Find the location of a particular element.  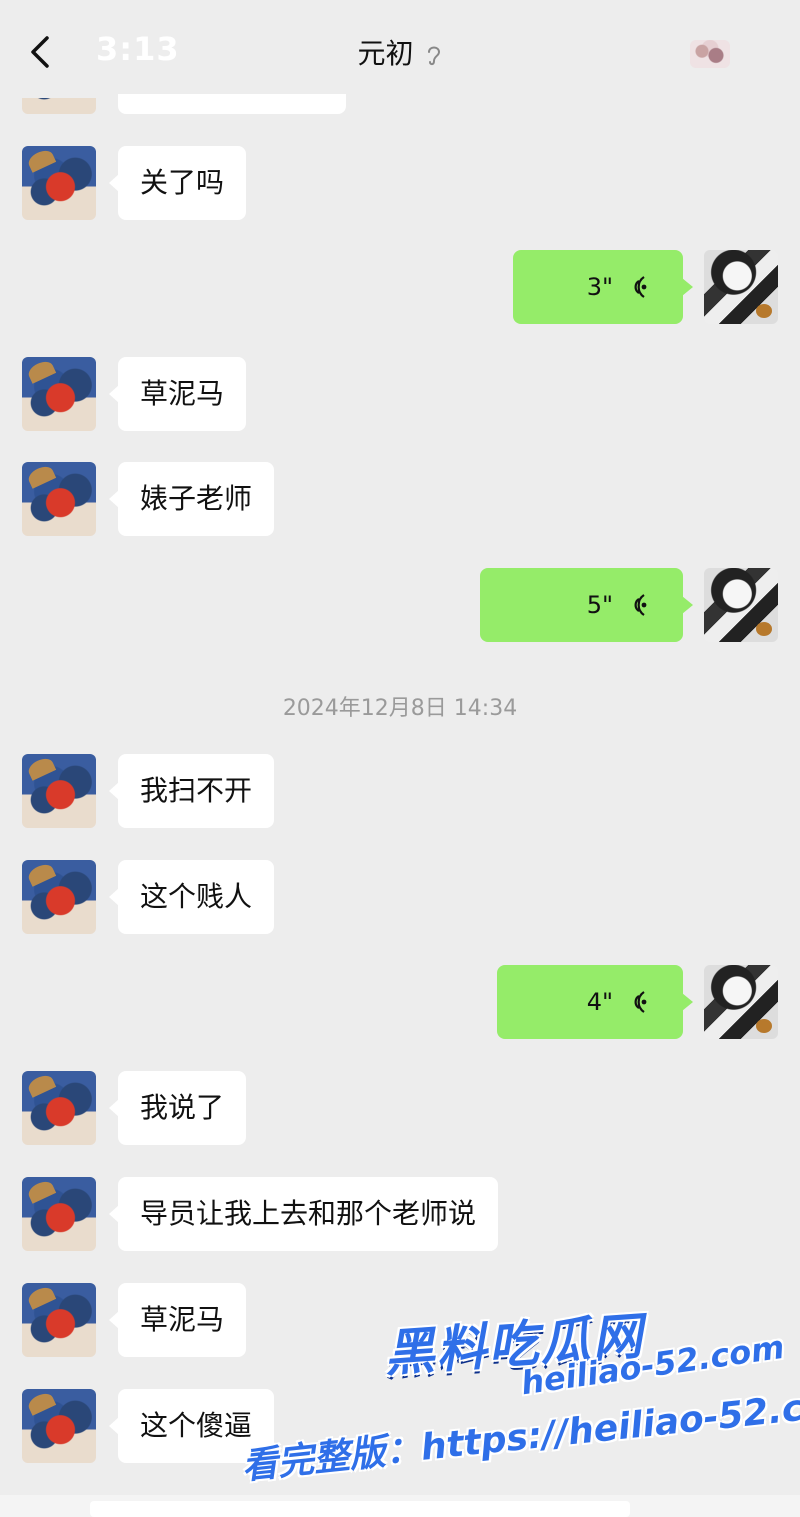

watermark-full-text: 看完整版：https://heiliao-52.com is located at coordinates (519, 1434).